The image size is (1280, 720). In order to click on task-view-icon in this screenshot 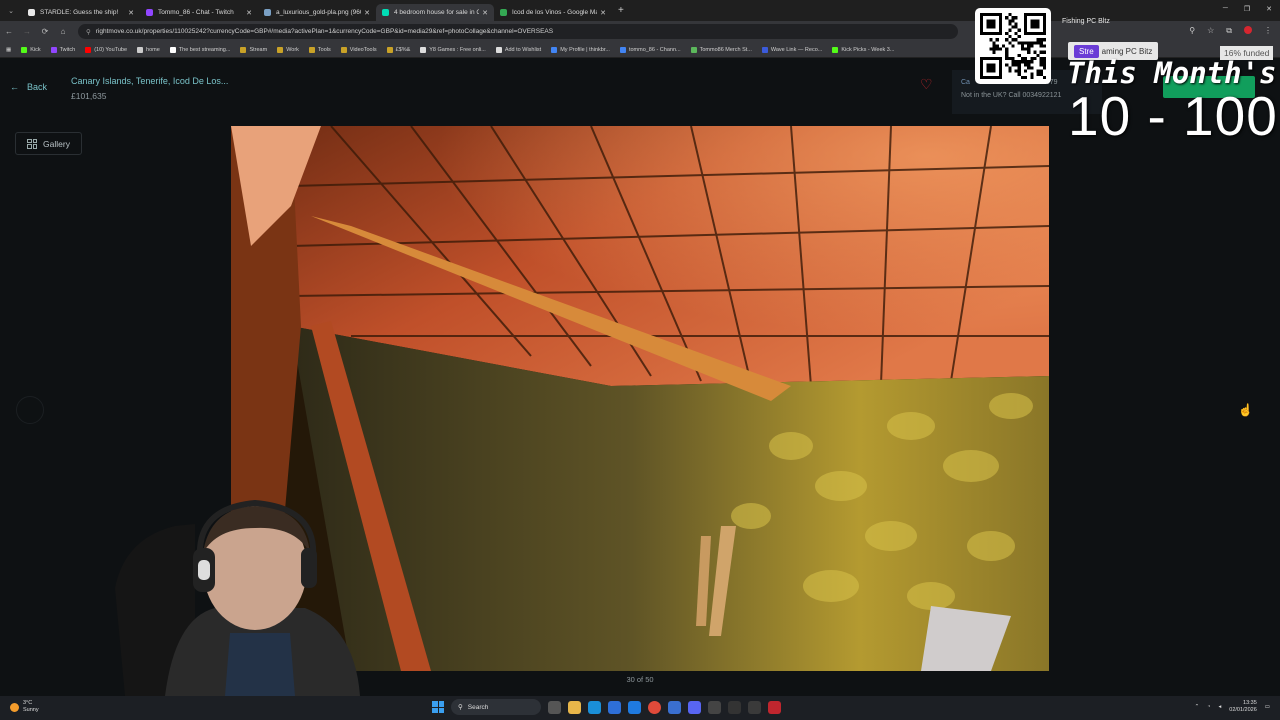, I will do `click(554, 707)`.